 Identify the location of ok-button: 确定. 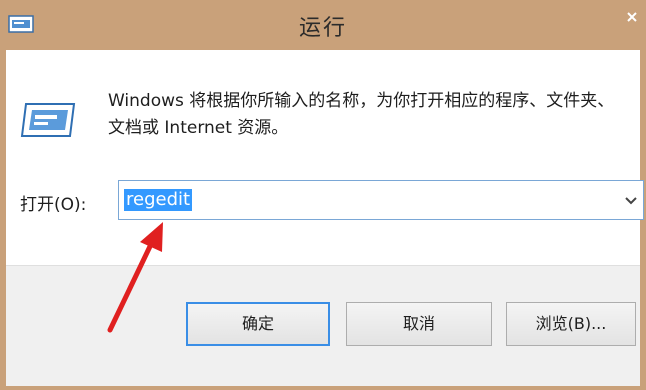
(258, 324).